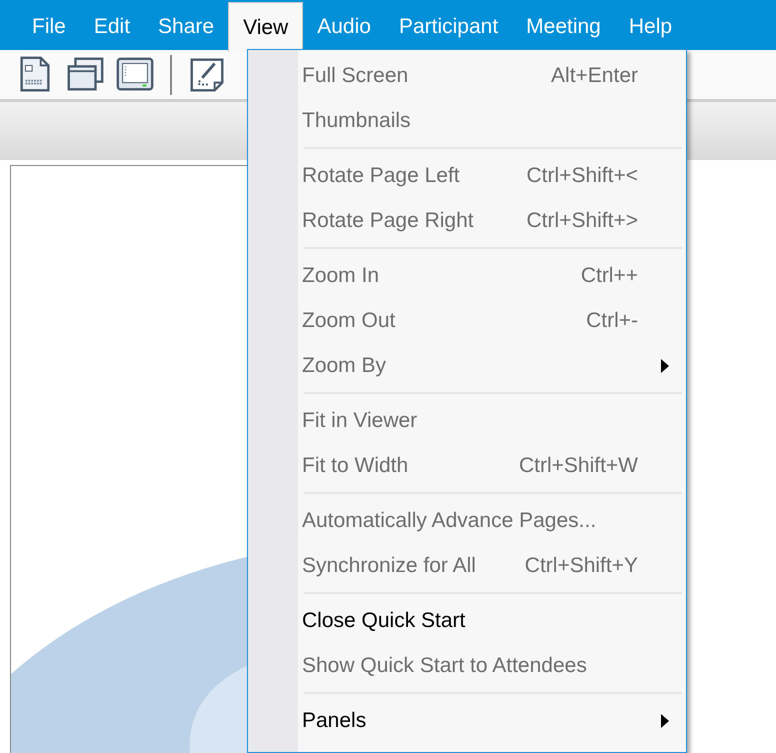 This screenshot has width=776, height=753. I want to click on shortcut-label: Ctrl+-, so click(612, 321).